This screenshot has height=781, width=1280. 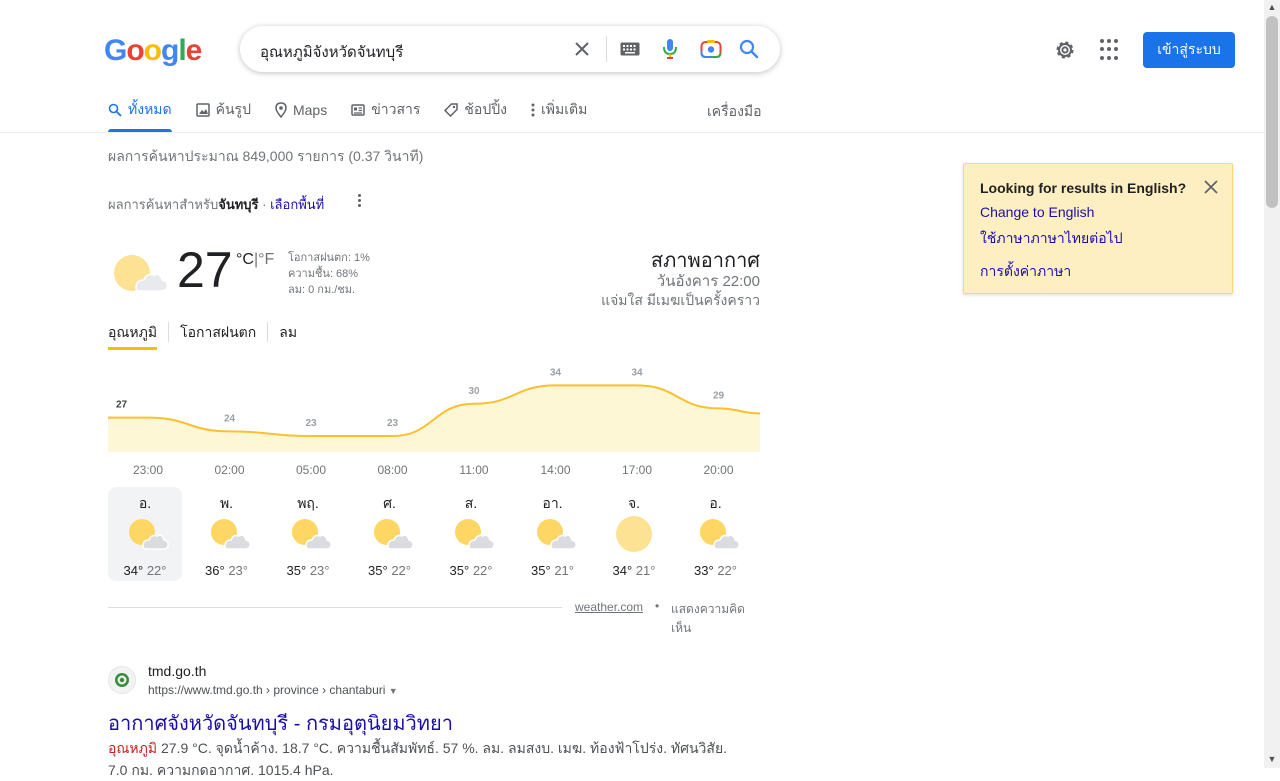 What do you see at coordinates (255, 260) in the screenshot?
I see `unit-toggle: °C|°F` at bounding box center [255, 260].